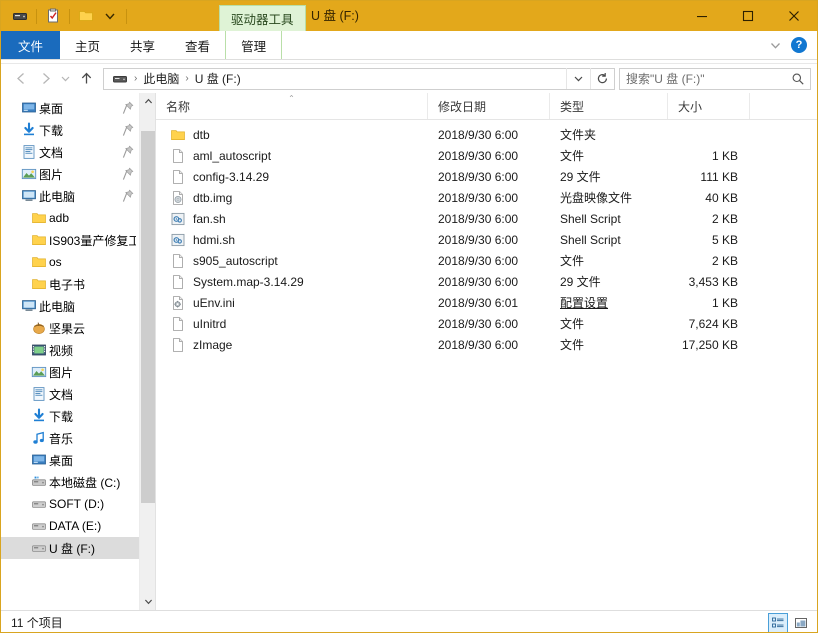 The width and height of the screenshot is (818, 633). What do you see at coordinates (486, 218) in the screenshot?
I see `table-row: fan.sh 2018/9/30 6:00 Shell Script 2 KB` at bounding box center [486, 218].